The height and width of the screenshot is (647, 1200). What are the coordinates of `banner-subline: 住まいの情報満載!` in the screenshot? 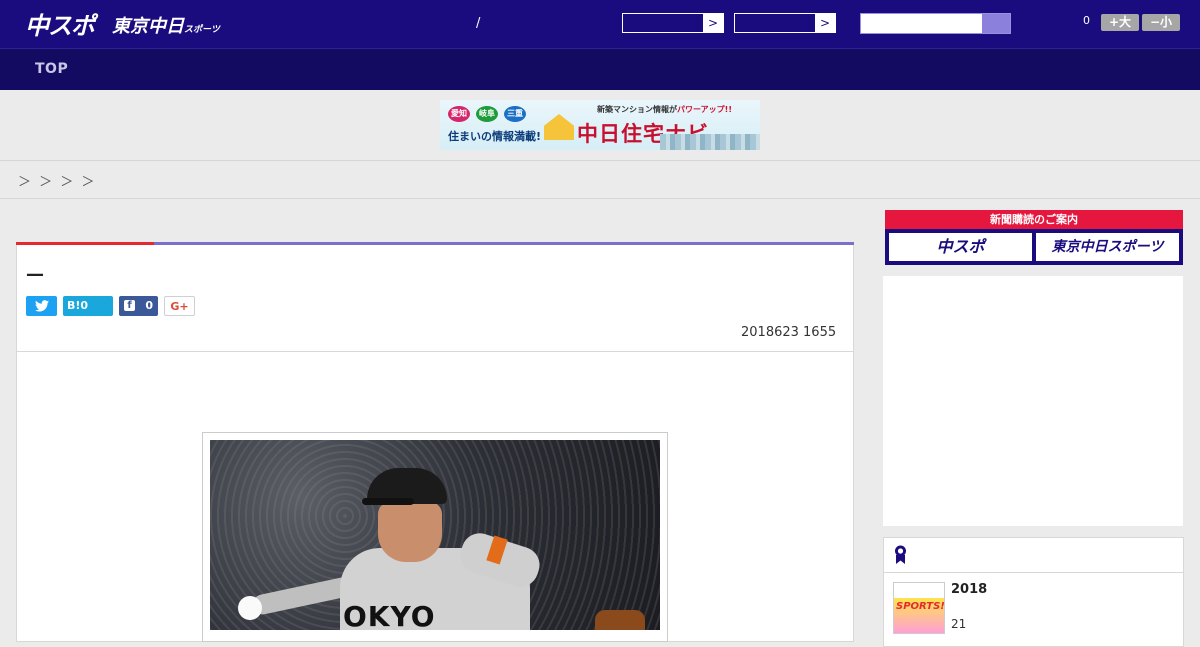 It's located at (495, 136).